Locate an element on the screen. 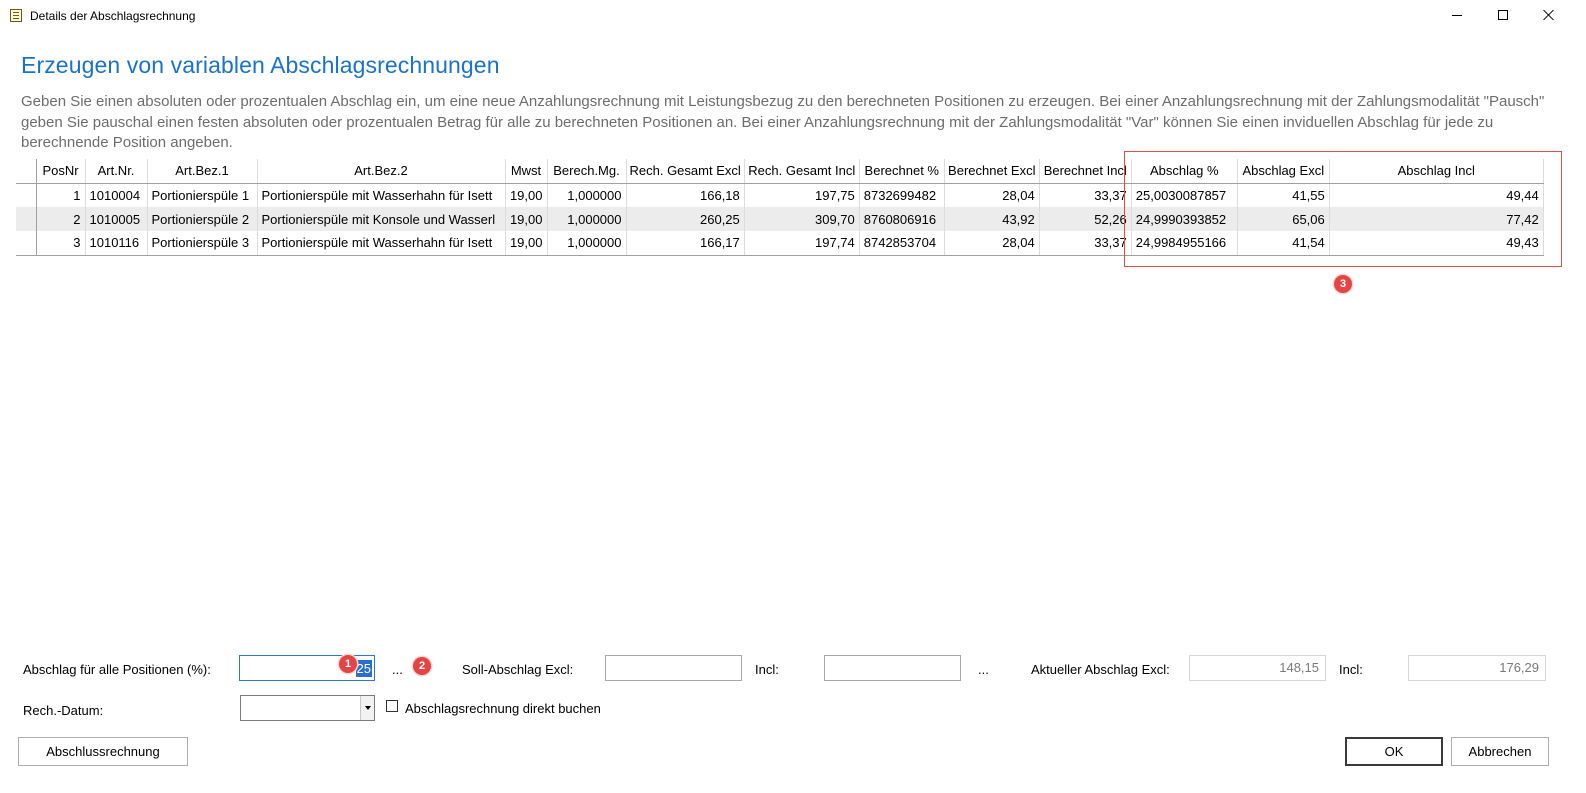  cell-artbez2: Portionierspüle mit Konsole und Wasserl is located at coordinates (381, 219).